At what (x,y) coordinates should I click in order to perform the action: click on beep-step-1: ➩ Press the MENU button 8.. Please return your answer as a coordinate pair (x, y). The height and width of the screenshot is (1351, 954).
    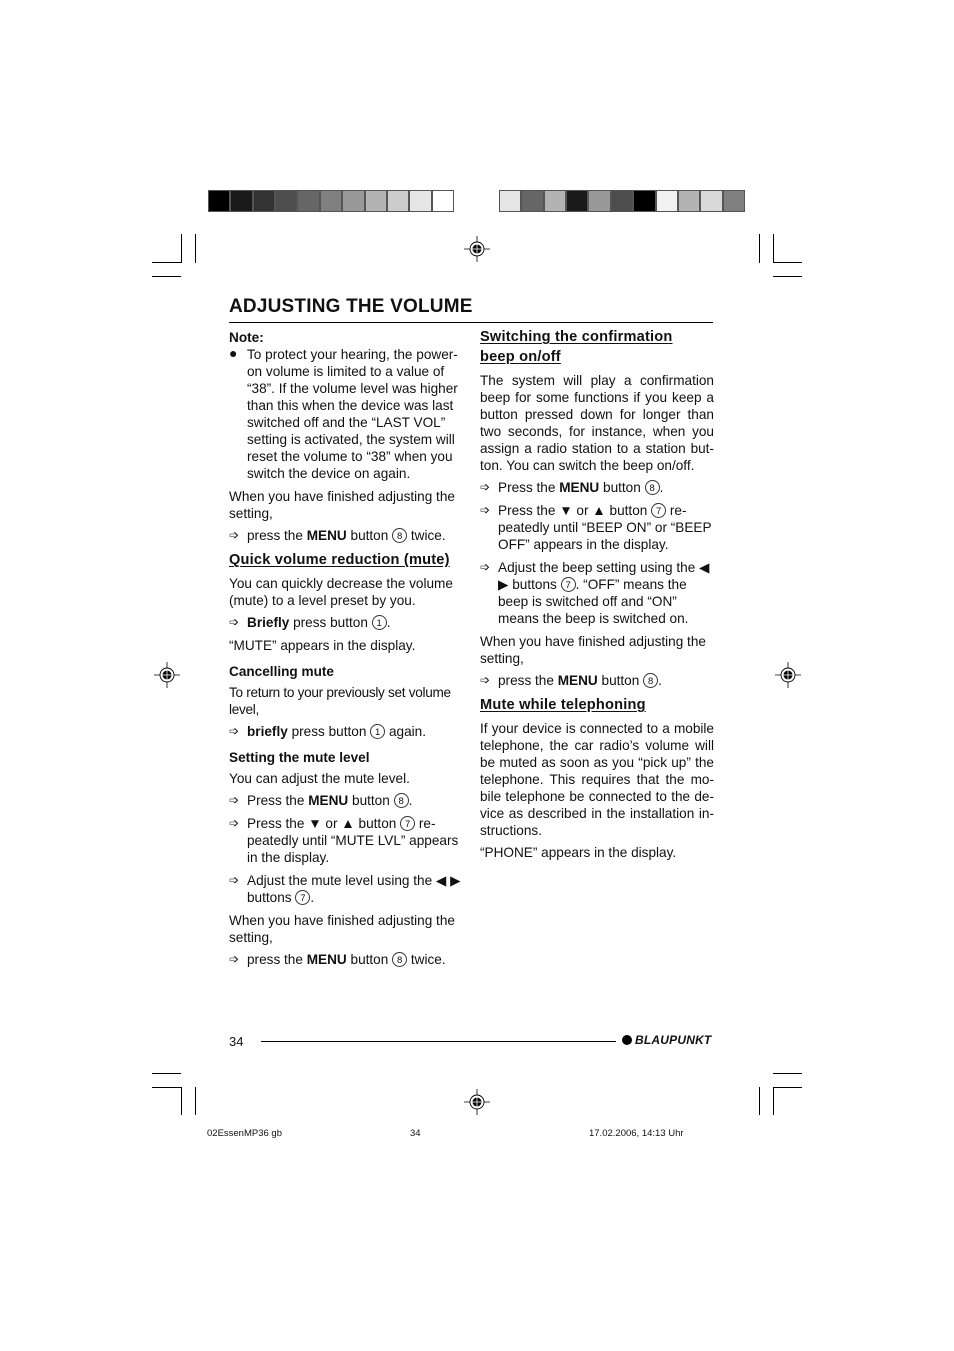
    Looking at the image, I should click on (597, 487).